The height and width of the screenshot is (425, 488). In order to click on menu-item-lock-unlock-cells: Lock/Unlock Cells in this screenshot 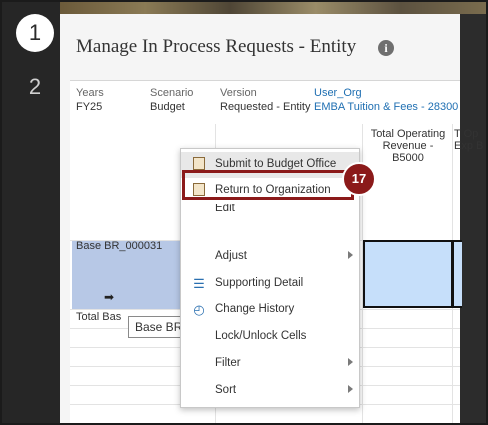, I will do `click(270, 337)`.